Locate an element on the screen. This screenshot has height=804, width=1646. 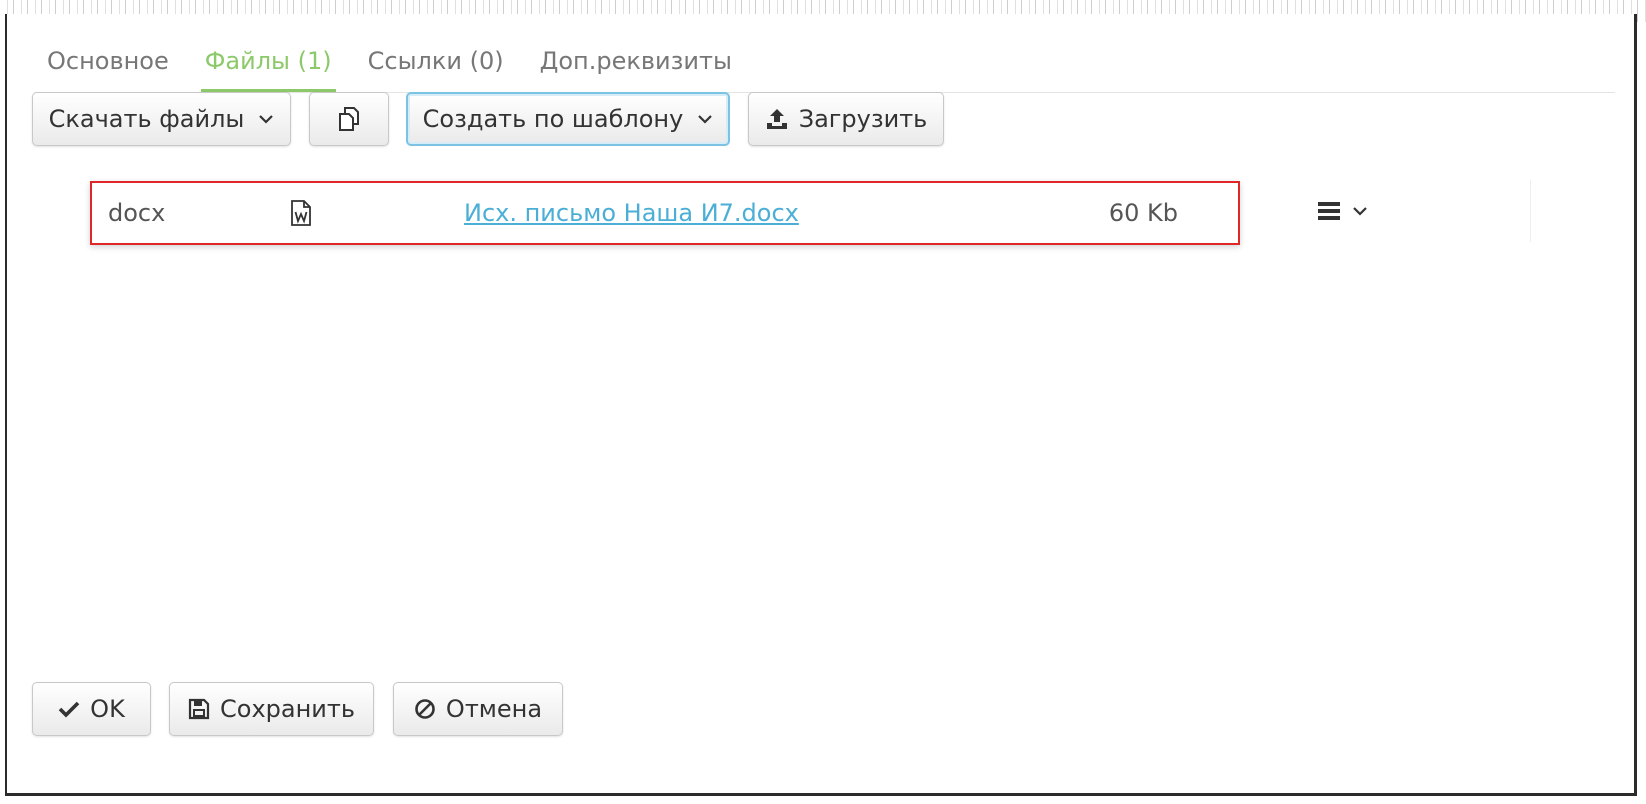
hamburger-icon is located at coordinates (1329, 211).